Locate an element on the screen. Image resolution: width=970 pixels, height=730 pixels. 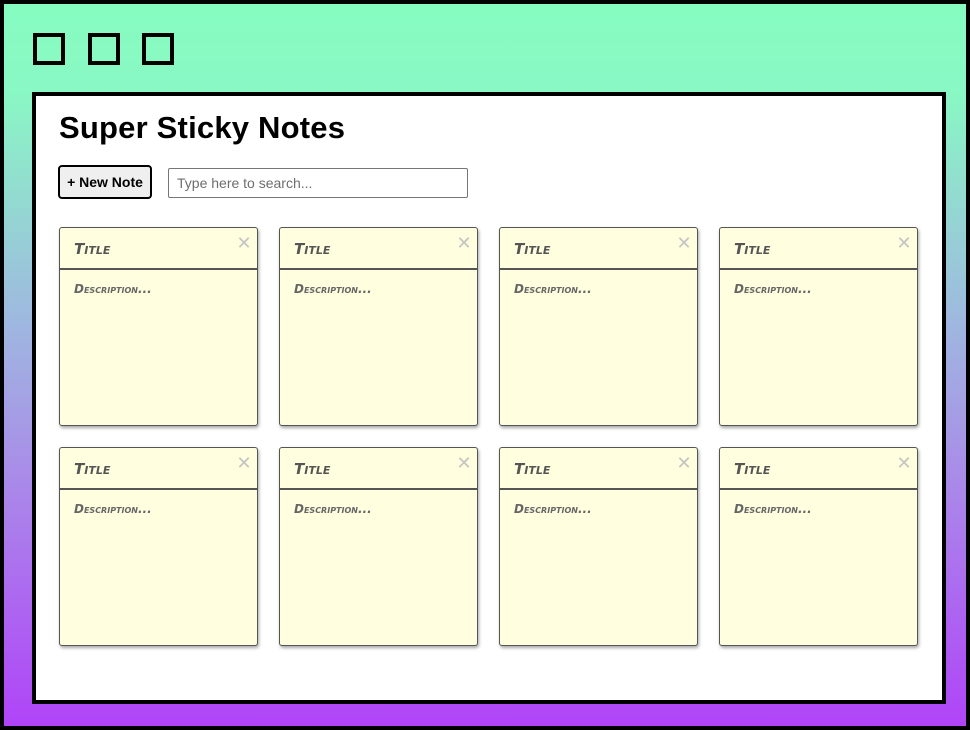
new-note-button: + New Note is located at coordinates (105, 182).